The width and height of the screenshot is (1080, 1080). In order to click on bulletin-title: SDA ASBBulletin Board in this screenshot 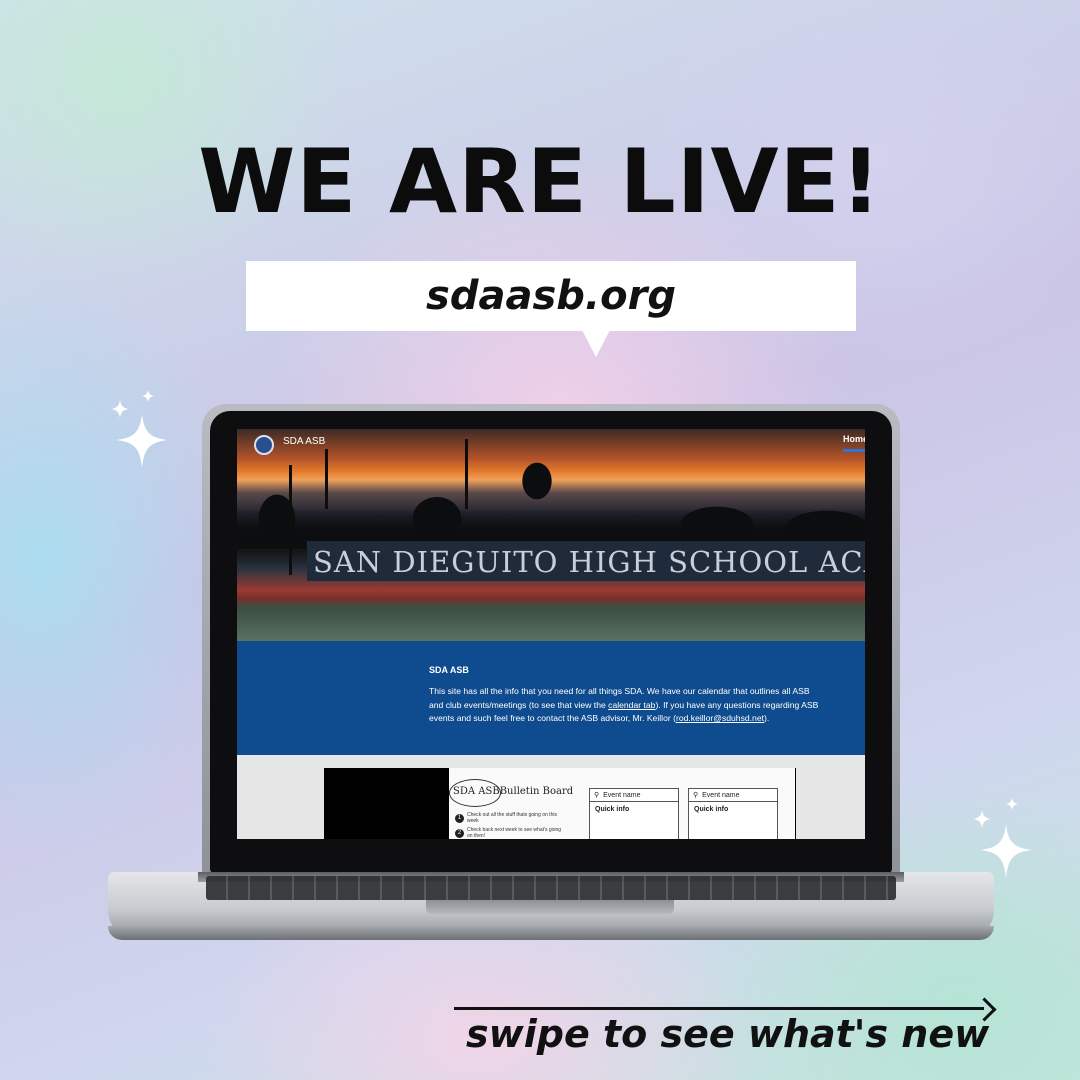, I will do `click(513, 791)`.